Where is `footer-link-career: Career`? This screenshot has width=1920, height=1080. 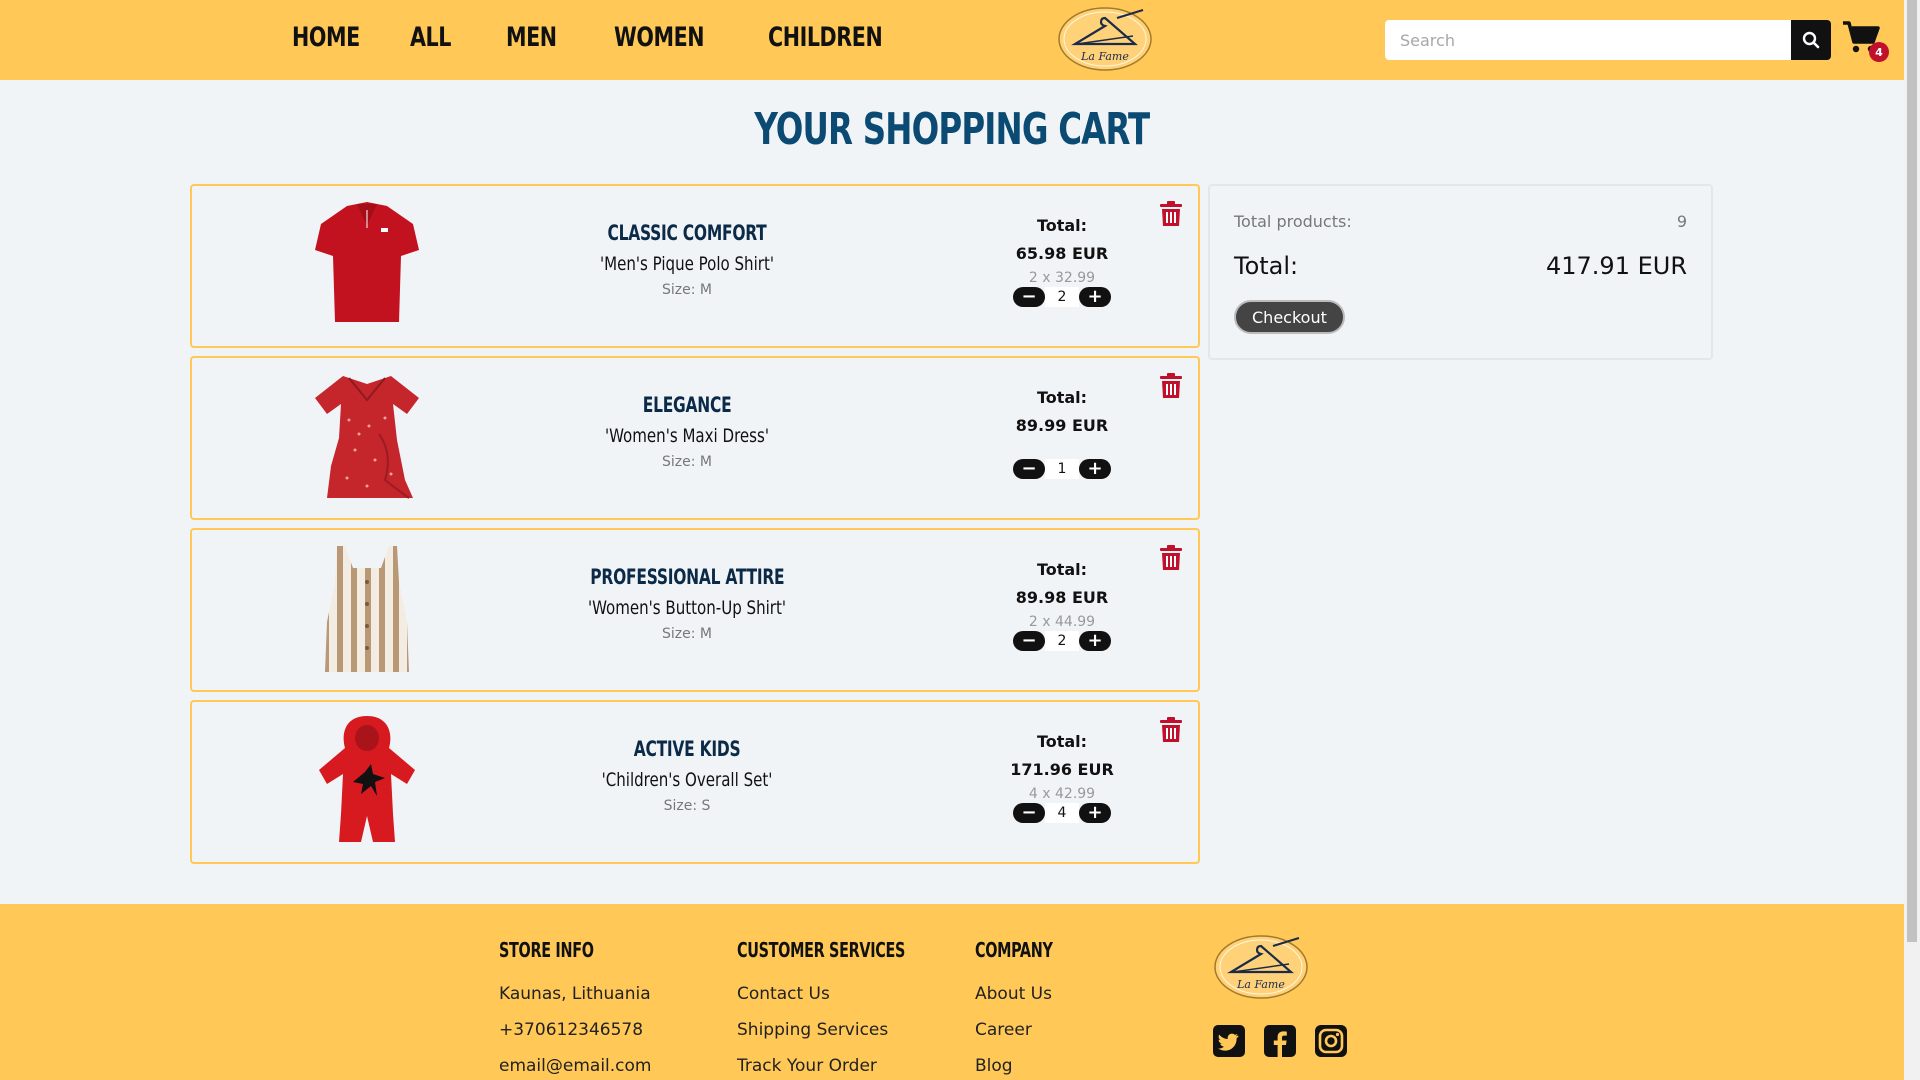
footer-link-career: Career is located at coordinates (1023, 1030).